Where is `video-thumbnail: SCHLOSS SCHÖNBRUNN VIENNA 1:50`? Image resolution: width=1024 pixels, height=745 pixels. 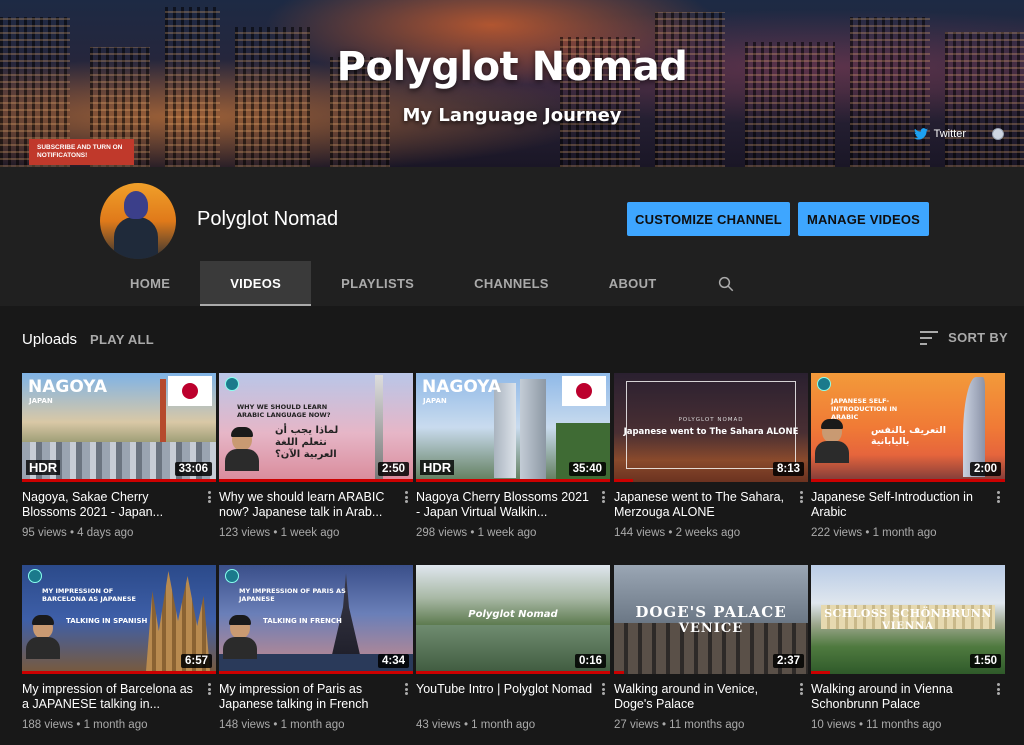
video-thumbnail: SCHLOSS SCHÖNBRUNN VIENNA 1:50 is located at coordinates (908, 619).